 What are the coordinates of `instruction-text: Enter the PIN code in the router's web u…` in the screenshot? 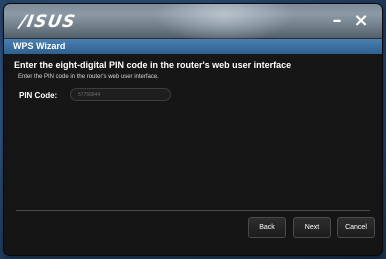 It's located at (88, 77).